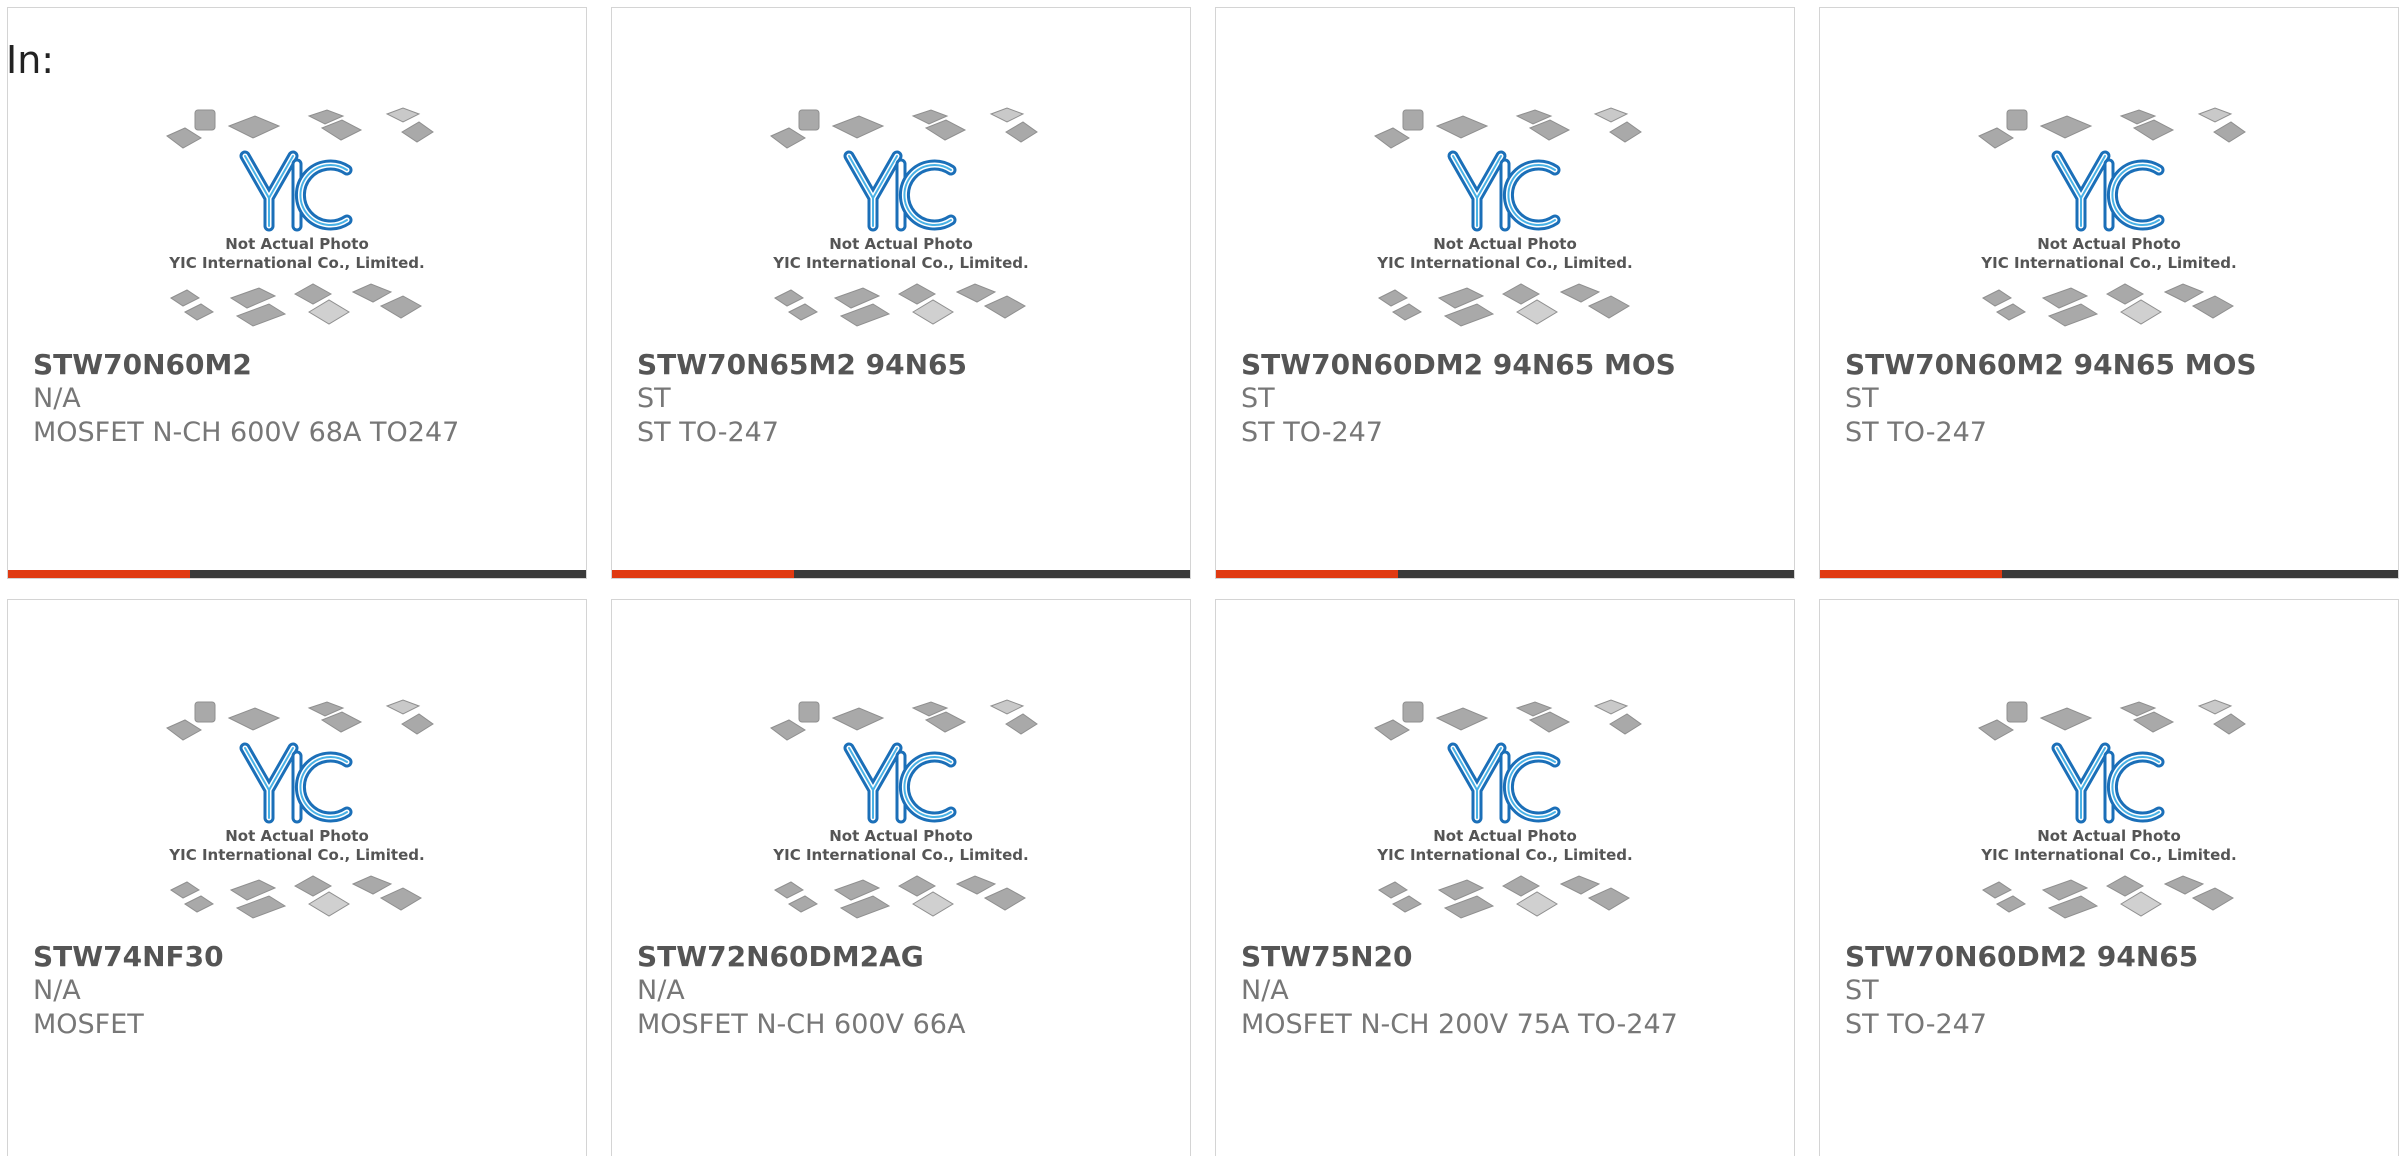 The image size is (2400, 1156). What do you see at coordinates (2116, 957) in the screenshot?
I see `part-number-link: STW70N60DM2 94N65` at bounding box center [2116, 957].